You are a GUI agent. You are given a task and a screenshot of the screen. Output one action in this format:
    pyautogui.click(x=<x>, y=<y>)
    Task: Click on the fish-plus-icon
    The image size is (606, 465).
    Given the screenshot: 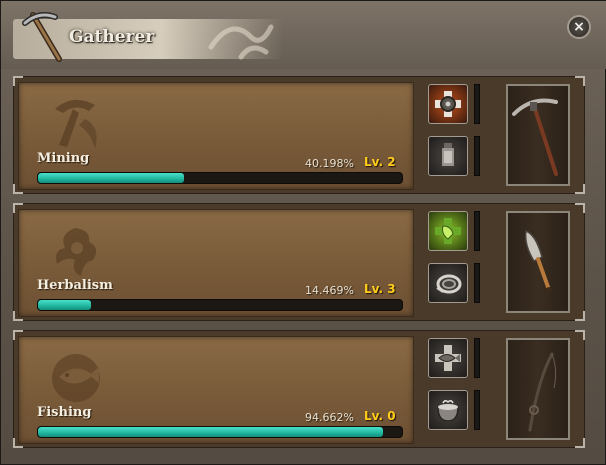 What is the action you would take?
    pyautogui.click(x=448, y=358)
    